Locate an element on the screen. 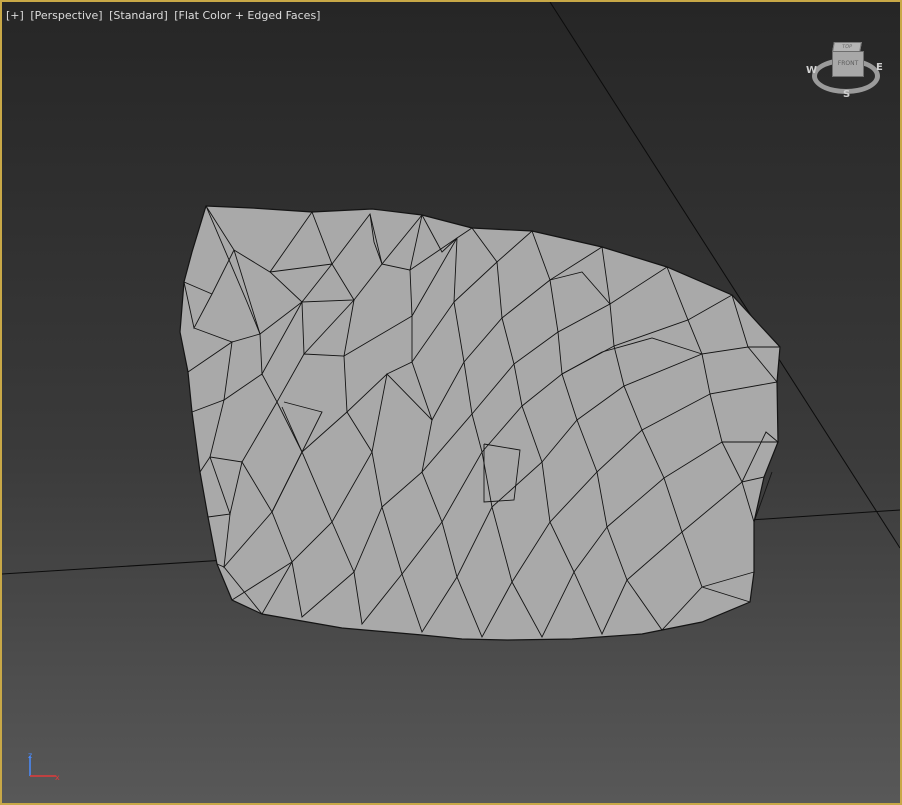 This screenshot has height=805, width=902. compass-east-label: E is located at coordinates (879, 67).